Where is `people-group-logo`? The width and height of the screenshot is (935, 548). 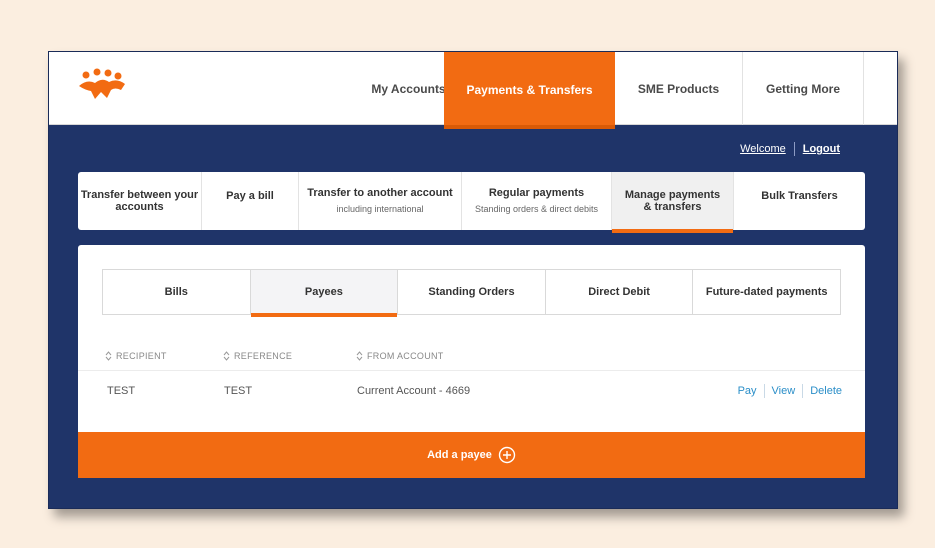 people-group-logo is located at coordinates (102, 85).